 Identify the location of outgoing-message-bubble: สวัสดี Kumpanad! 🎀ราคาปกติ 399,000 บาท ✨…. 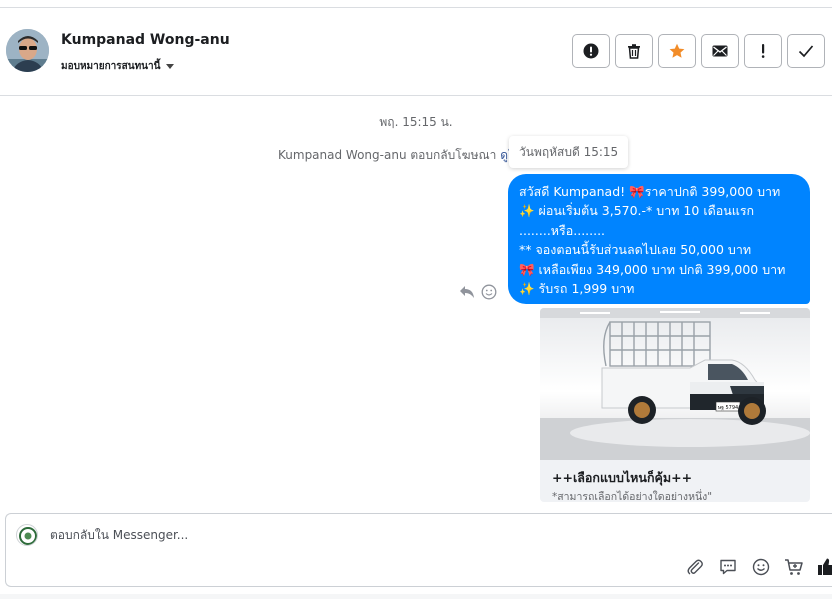
(659, 239).